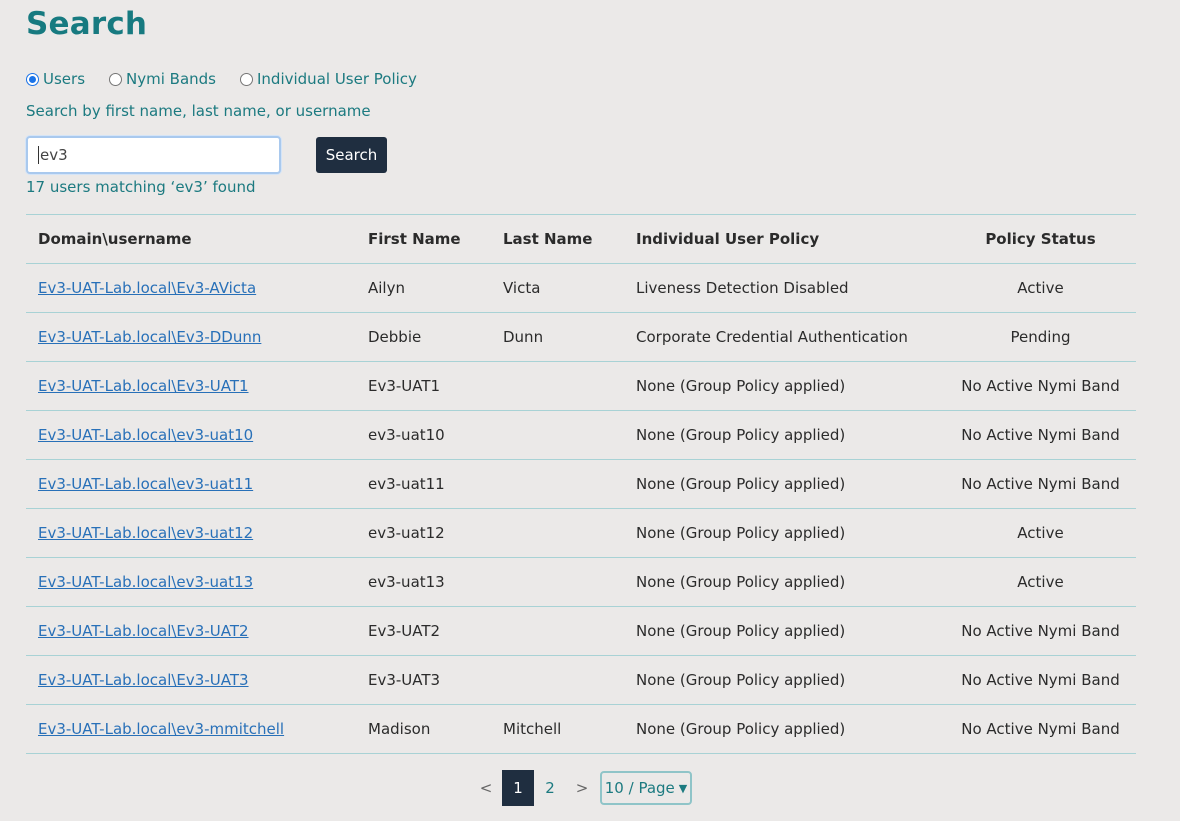 The width and height of the screenshot is (1180, 821). Describe the element at coordinates (435, 484) in the screenshot. I see `cell-first-name: ev3-uat11` at that location.